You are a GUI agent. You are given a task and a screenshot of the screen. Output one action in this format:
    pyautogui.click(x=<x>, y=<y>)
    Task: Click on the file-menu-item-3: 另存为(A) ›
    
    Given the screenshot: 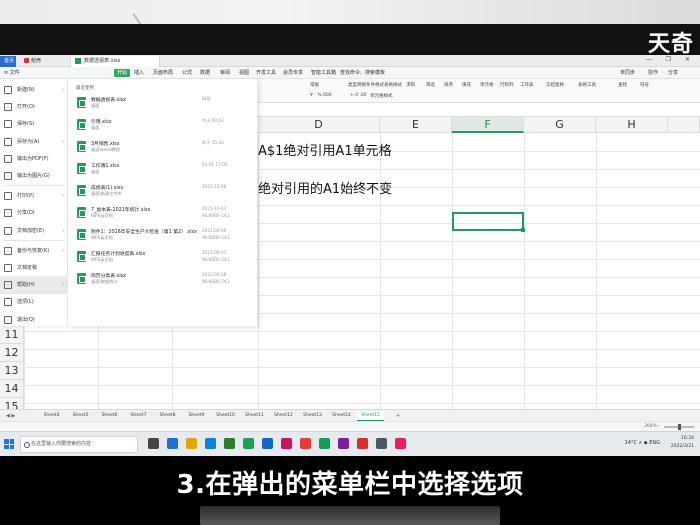 What is the action you would take?
    pyautogui.click(x=34, y=142)
    